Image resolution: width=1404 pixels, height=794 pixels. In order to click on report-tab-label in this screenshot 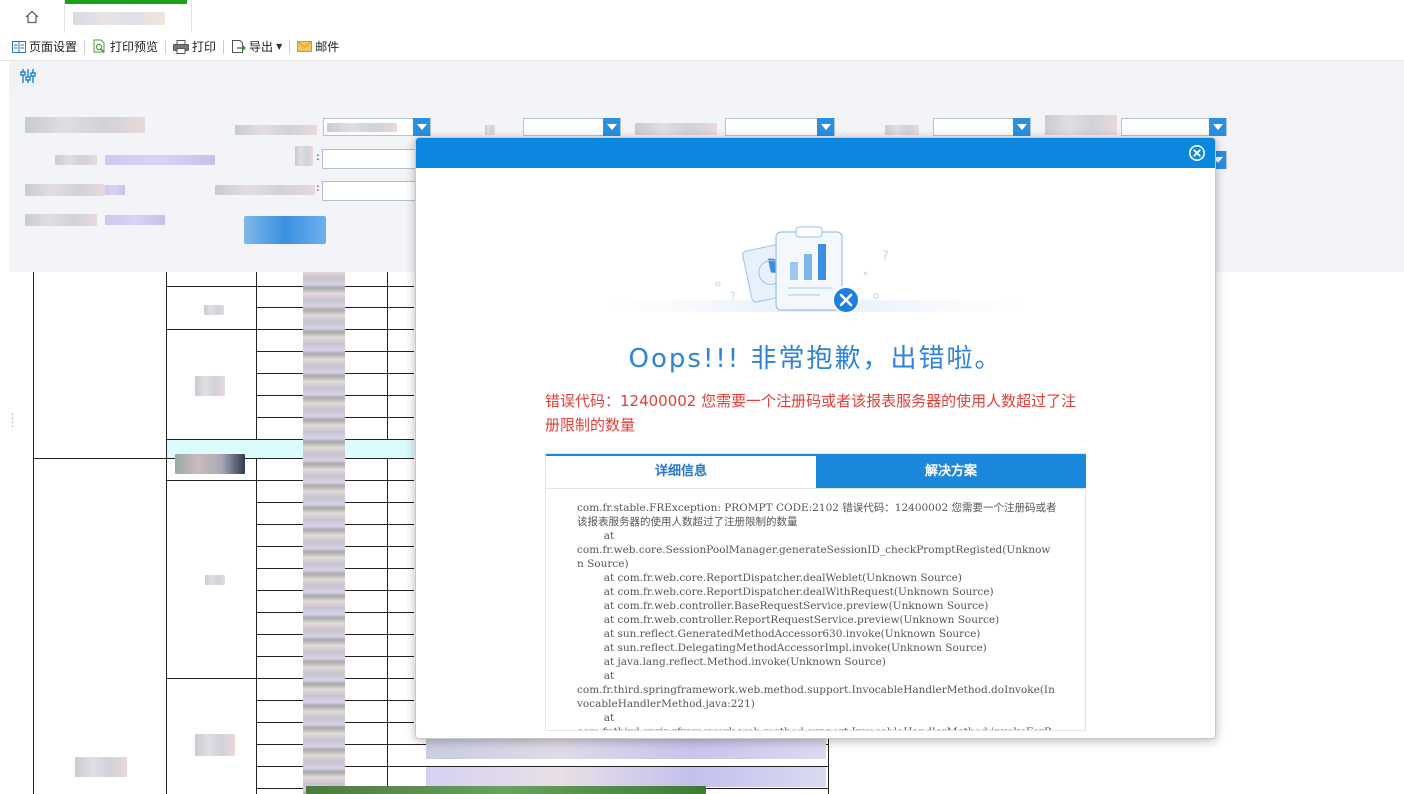, I will do `click(119, 18)`.